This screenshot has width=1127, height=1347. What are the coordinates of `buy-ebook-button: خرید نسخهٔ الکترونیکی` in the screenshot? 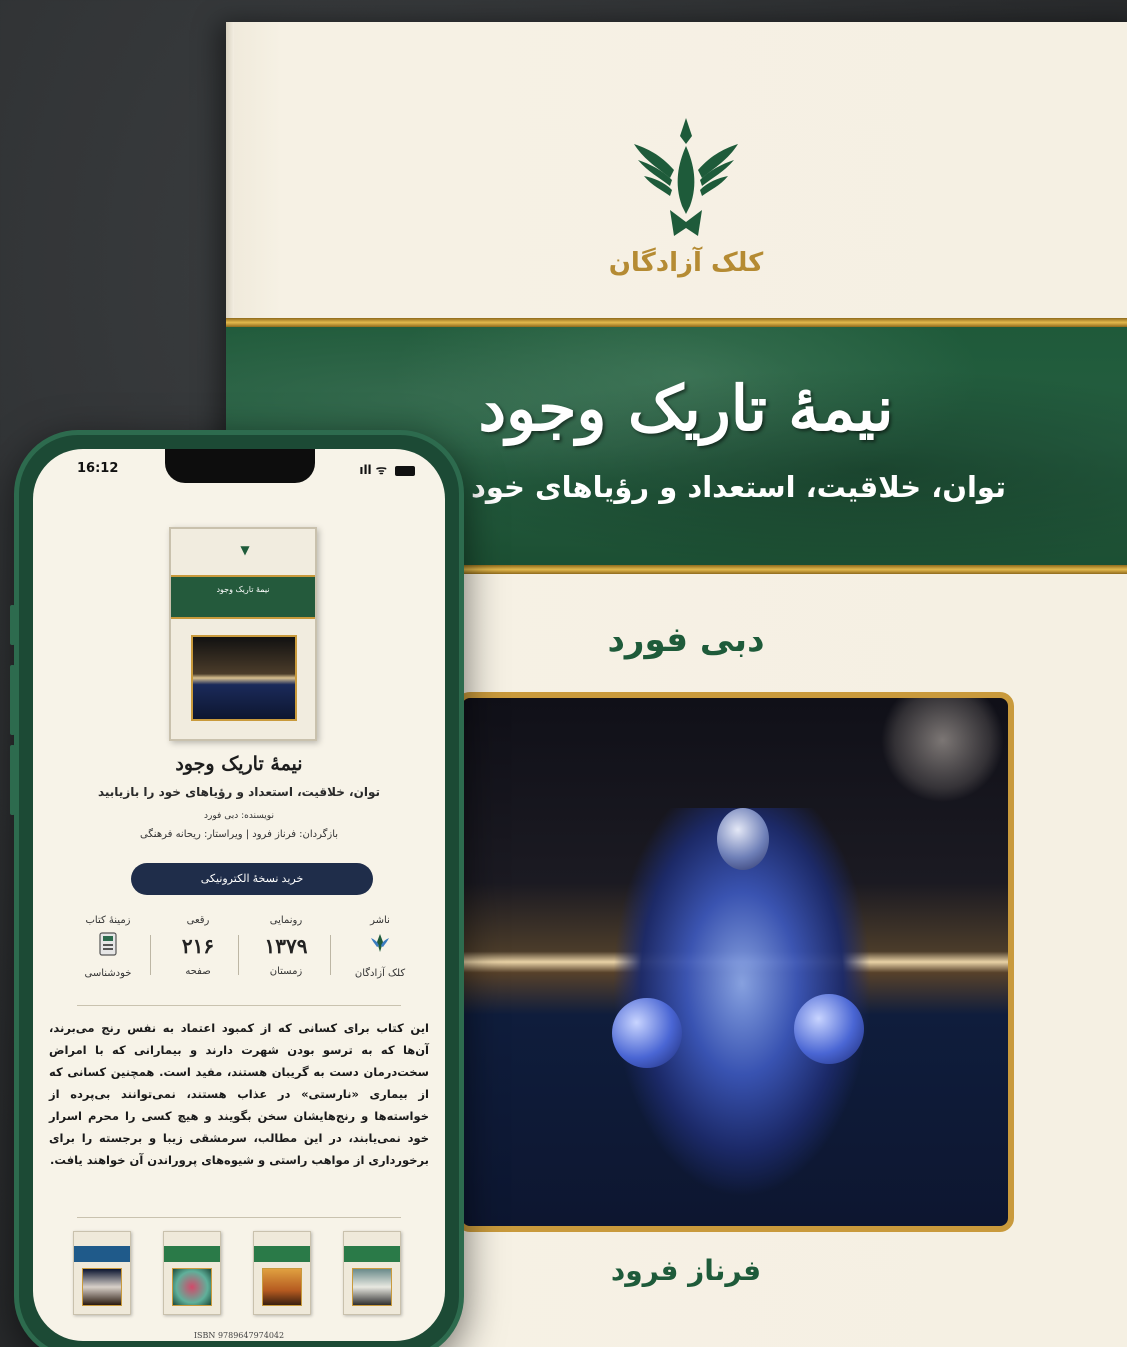 It's located at (252, 879).